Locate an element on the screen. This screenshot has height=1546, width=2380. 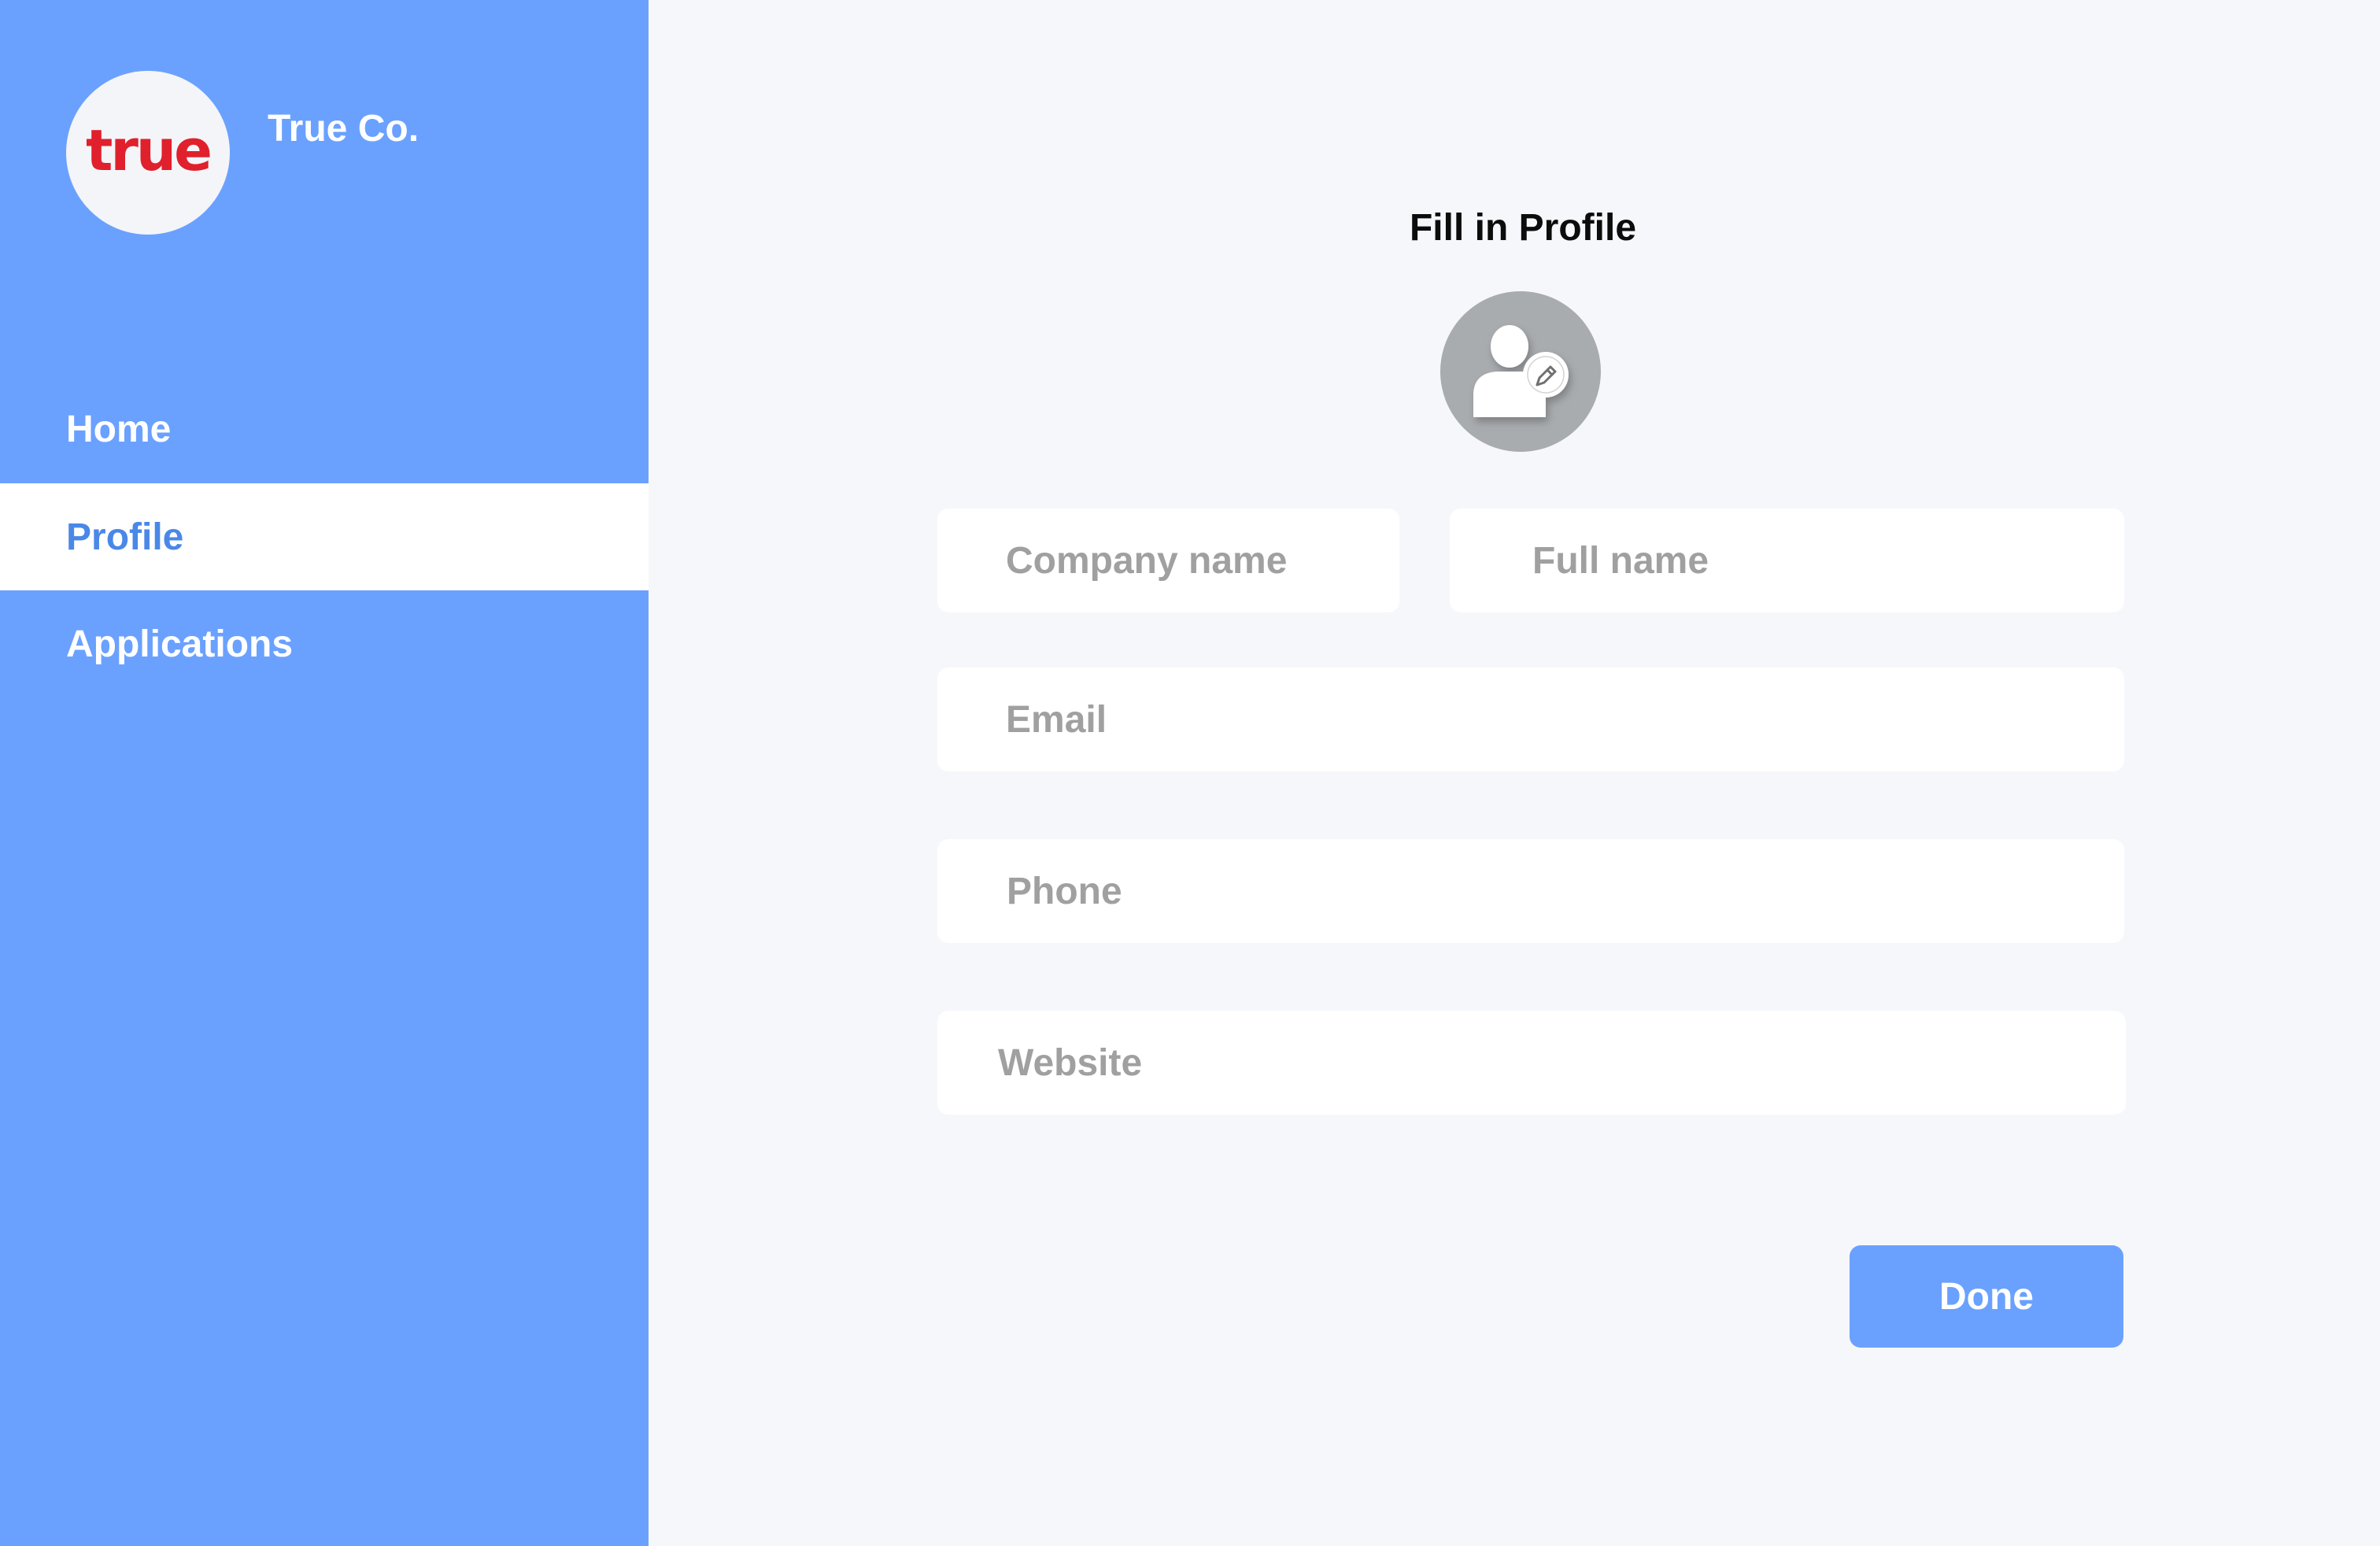
sidebar-item-applications: Applications is located at coordinates (324, 643).